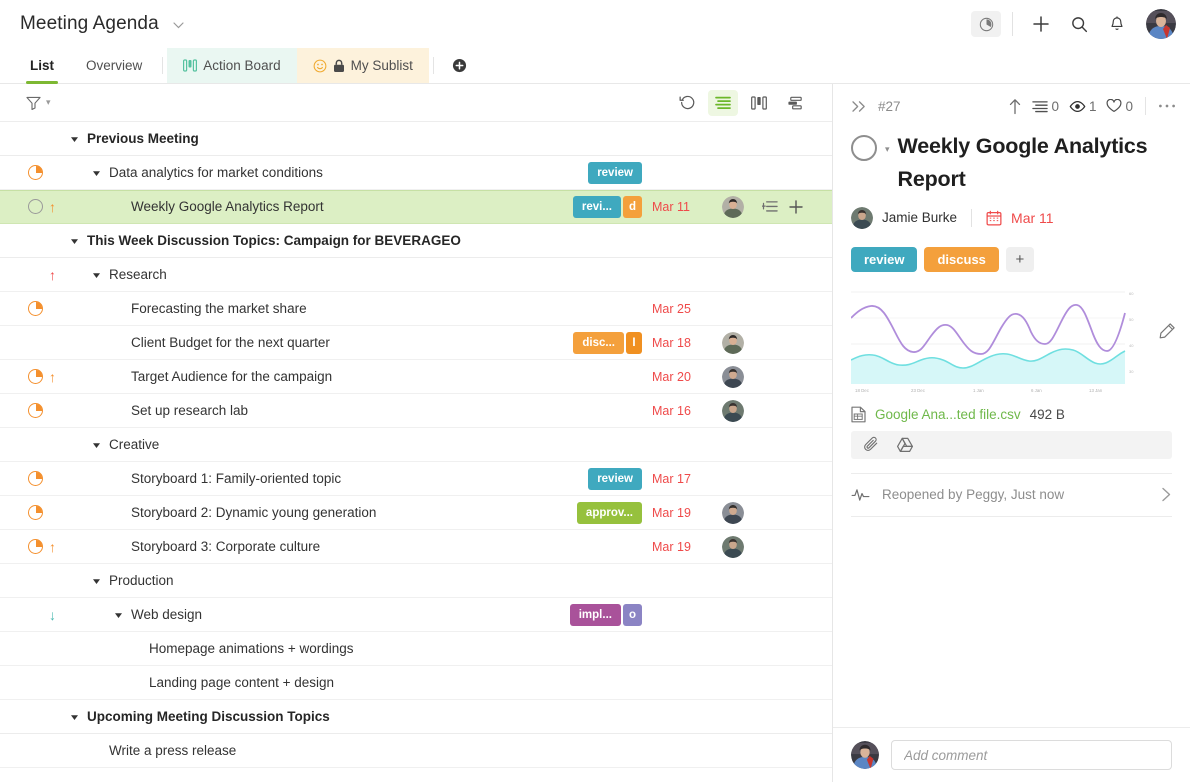  I want to click on row-due-date: Mar 20, so click(687, 377).